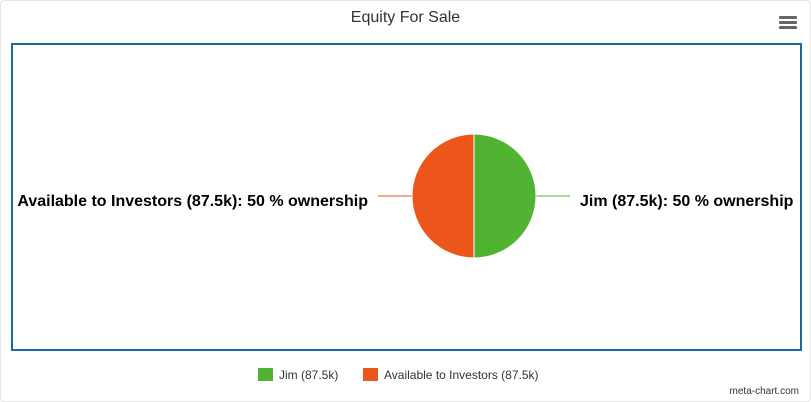 This screenshot has height=402, width=811. I want to click on credit-link: meta-chart.com, so click(764, 391).